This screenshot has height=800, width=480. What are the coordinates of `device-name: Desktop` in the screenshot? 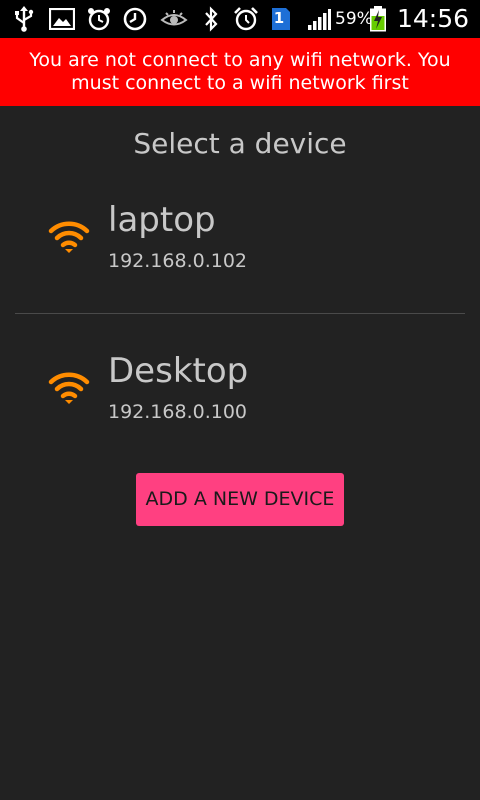 It's located at (178, 371).